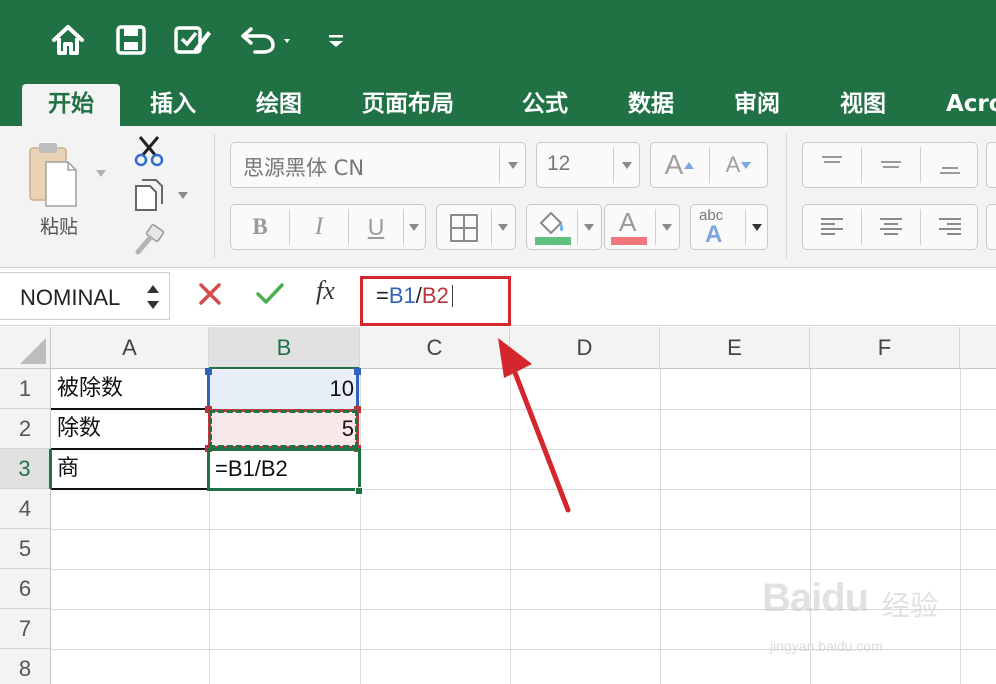 The width and height of the screenshot is (996, 684). What do you see at coordinates (149, 197) in the screenshot?
I see `copy-icon` at bounding box center [149, 197].